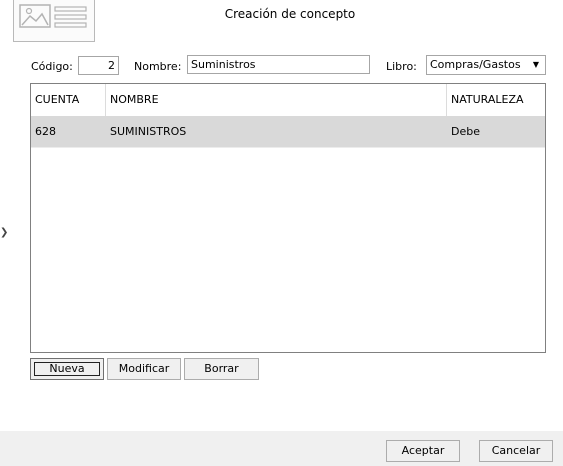 This screenshot has width=563, height=466. Describe the element at coordinates (158, 66) in the screenshot. I see `nombre-label: Nombre:` at that location.